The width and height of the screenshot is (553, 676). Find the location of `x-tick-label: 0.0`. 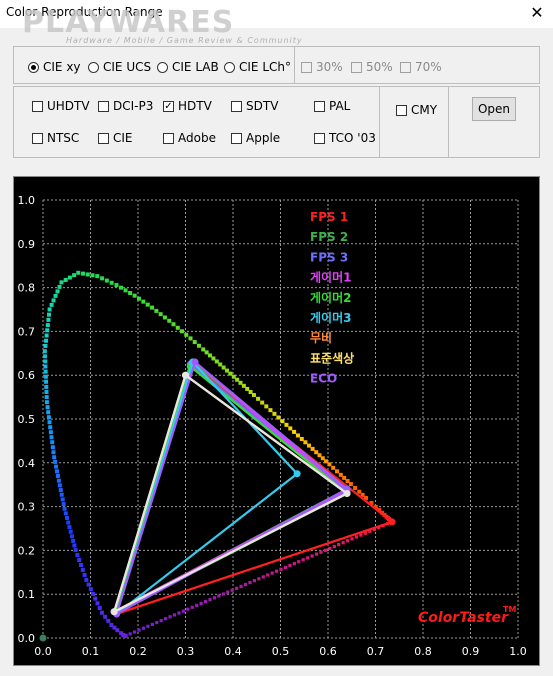

x-tick-label: 0.0 is located at coordinates (43, 651).